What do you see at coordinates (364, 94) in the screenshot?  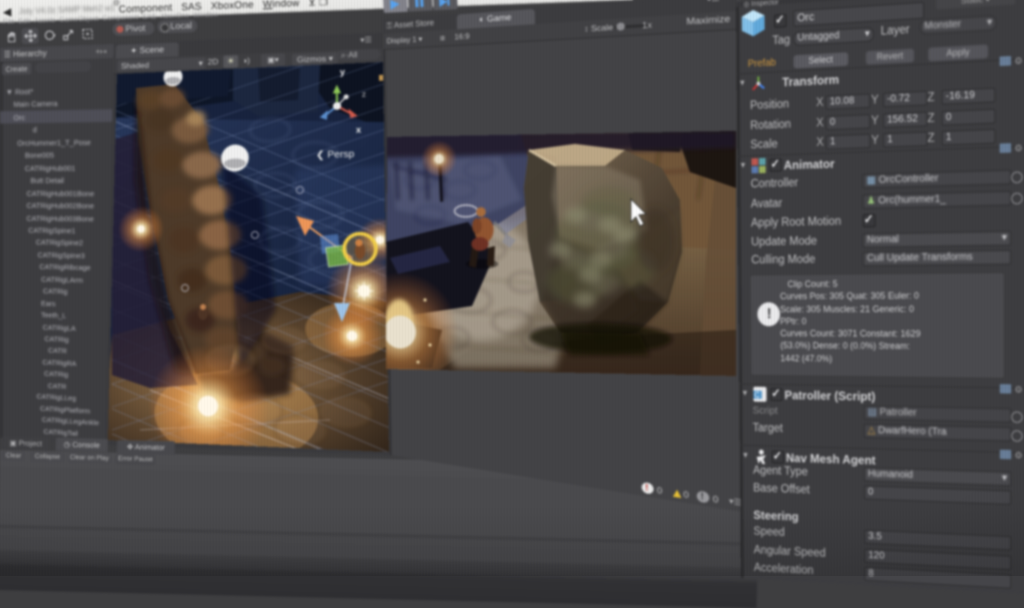 I see `svg-text: z` at bounding box center [364, 94].